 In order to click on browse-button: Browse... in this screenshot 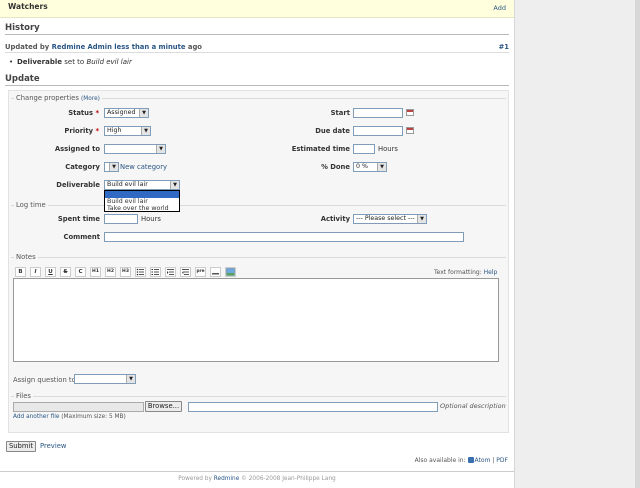, I will do `click(163, 406)`.